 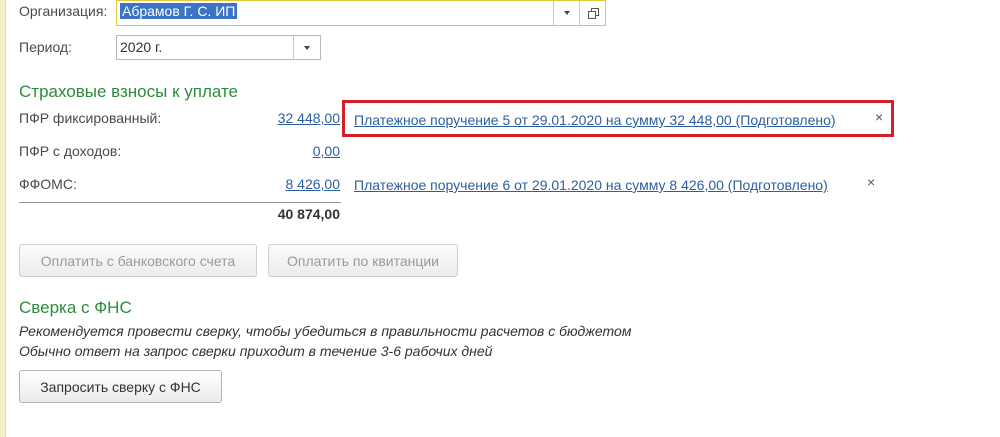 I want to click on ffoms-label: ФФОМС:, so click(x=48, y=184).